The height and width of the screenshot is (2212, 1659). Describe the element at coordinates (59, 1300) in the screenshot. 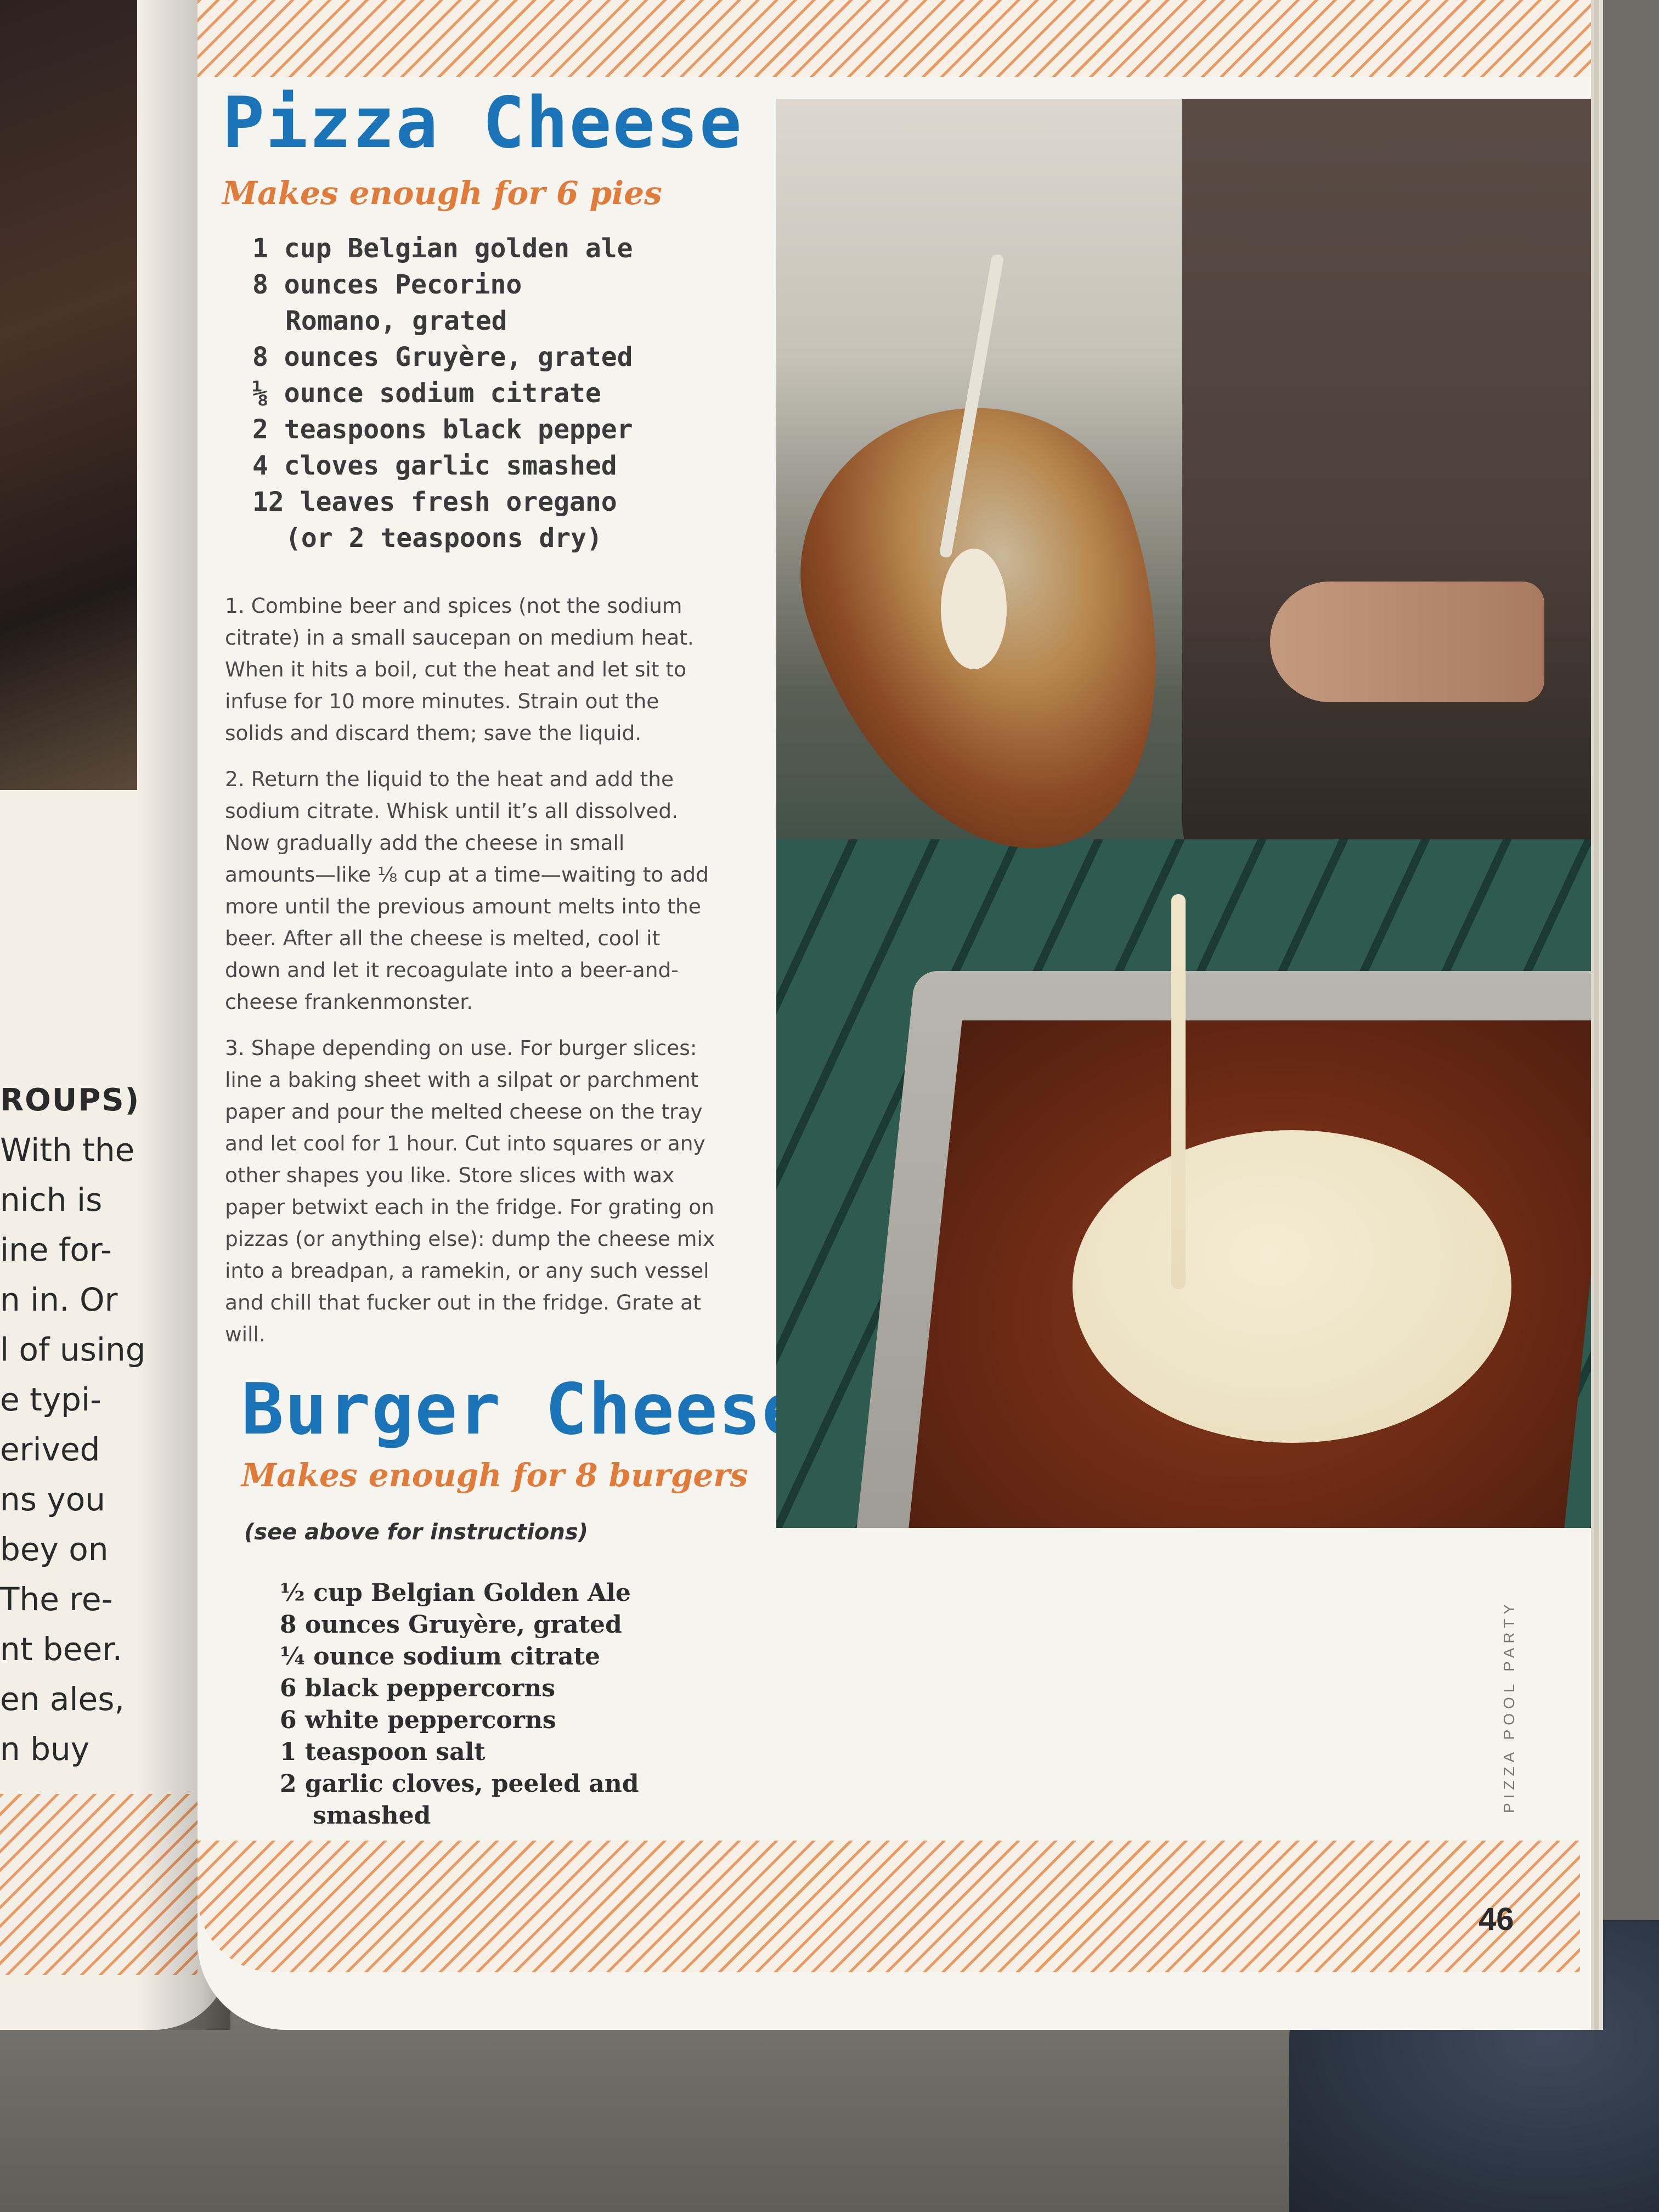

I see `left-page-line: n in. Or` at that location.